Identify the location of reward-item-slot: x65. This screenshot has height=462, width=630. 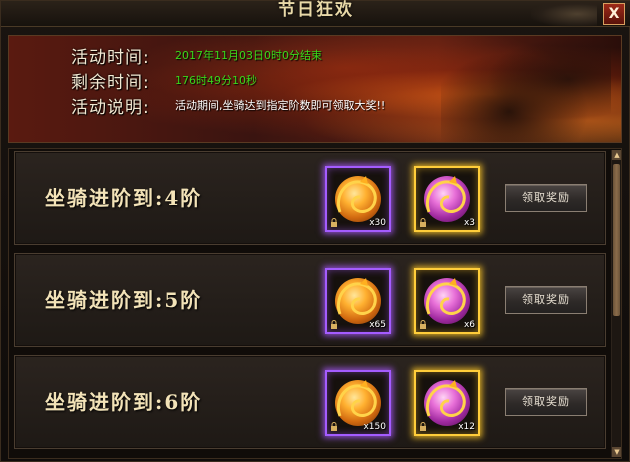
(358, 301).